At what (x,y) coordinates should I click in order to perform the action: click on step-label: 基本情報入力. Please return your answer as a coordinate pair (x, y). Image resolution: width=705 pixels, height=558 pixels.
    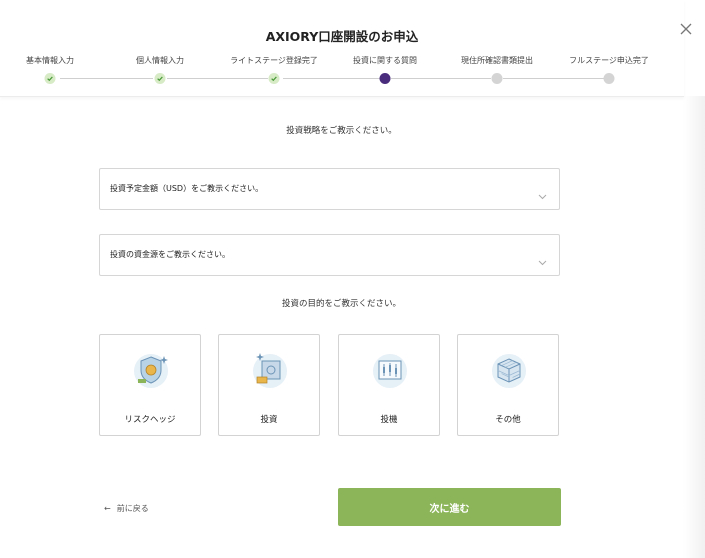
    Looking at the image, I should click on (50, 60).